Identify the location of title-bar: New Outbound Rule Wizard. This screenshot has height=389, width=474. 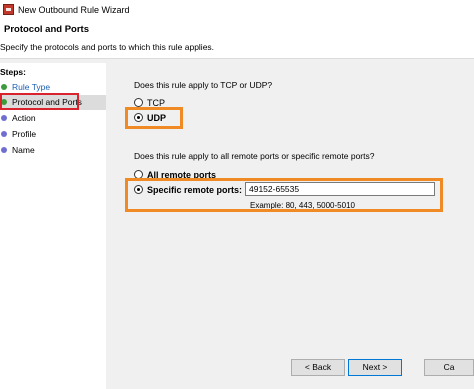
(237, 10).